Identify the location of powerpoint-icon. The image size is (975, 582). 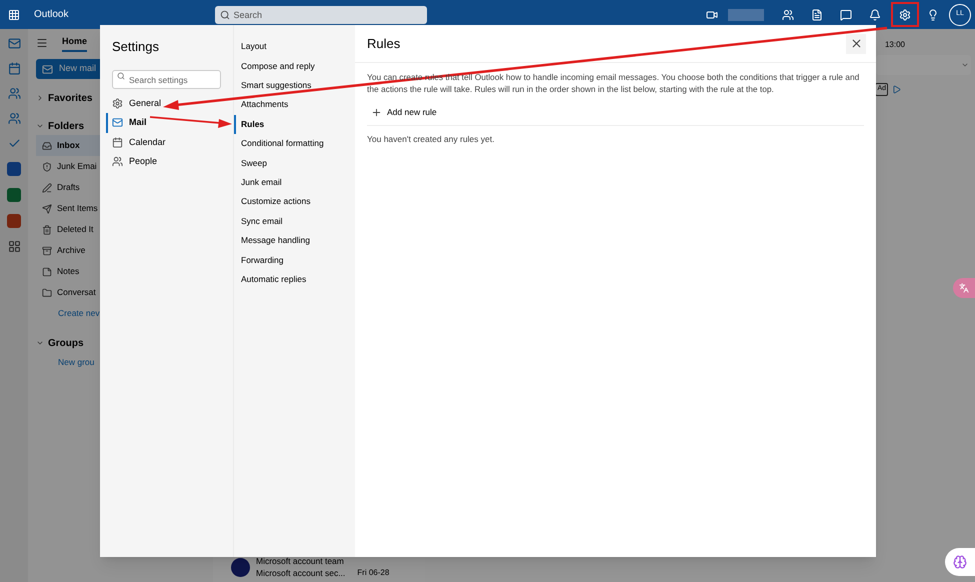
(14, 221).